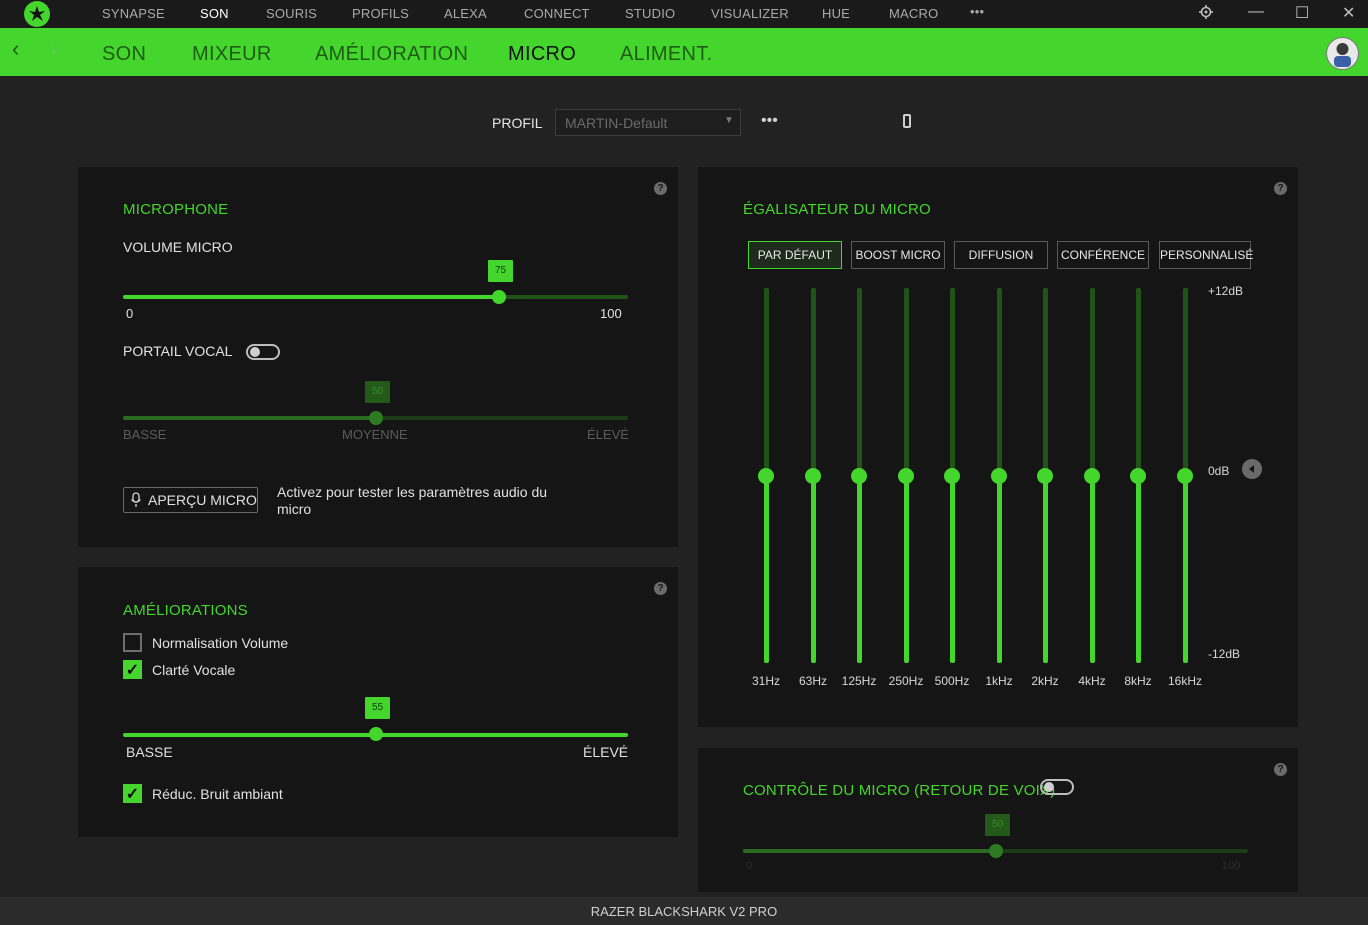 The height and width of the screenshot is (925, 1368). Describe the element at coordinates (194, 670) in the screenshot. I see `clarte-vocale-label: Clarté Vocale` at that location.